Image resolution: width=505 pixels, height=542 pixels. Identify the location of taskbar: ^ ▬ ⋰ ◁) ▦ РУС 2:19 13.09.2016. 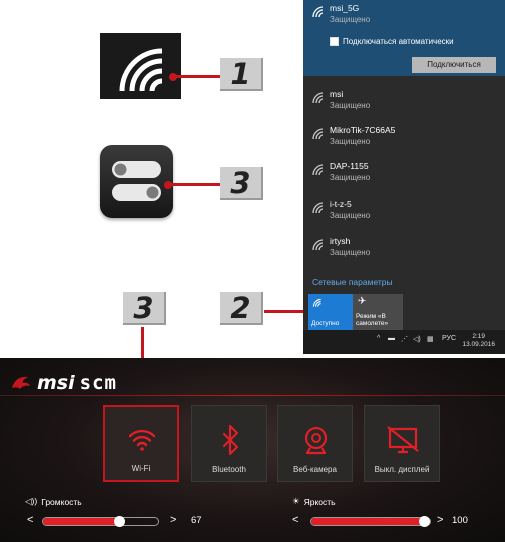
(404, 342).